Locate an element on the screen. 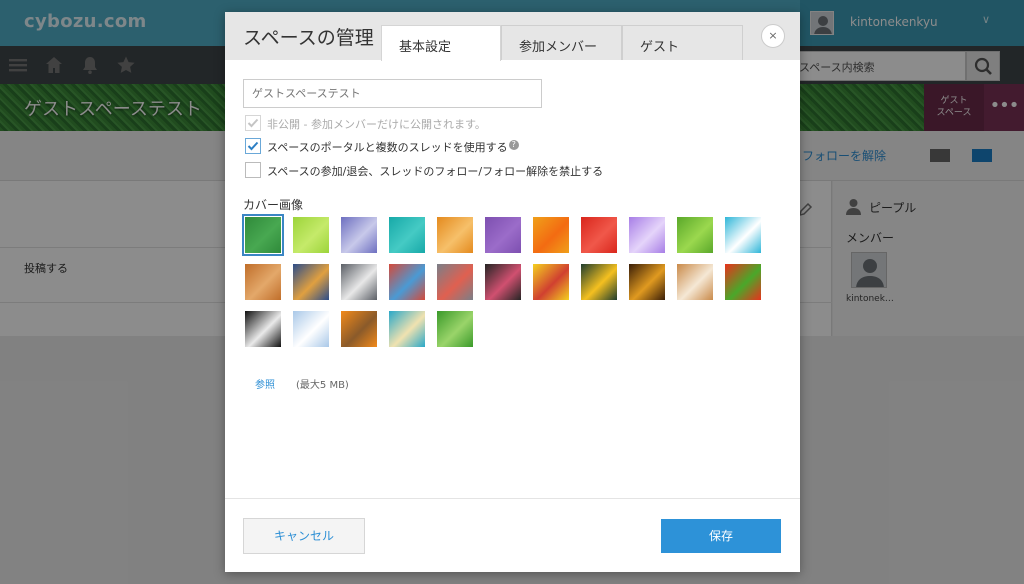  tab-label: 参加メンバー is located at coordinates (558, 47).